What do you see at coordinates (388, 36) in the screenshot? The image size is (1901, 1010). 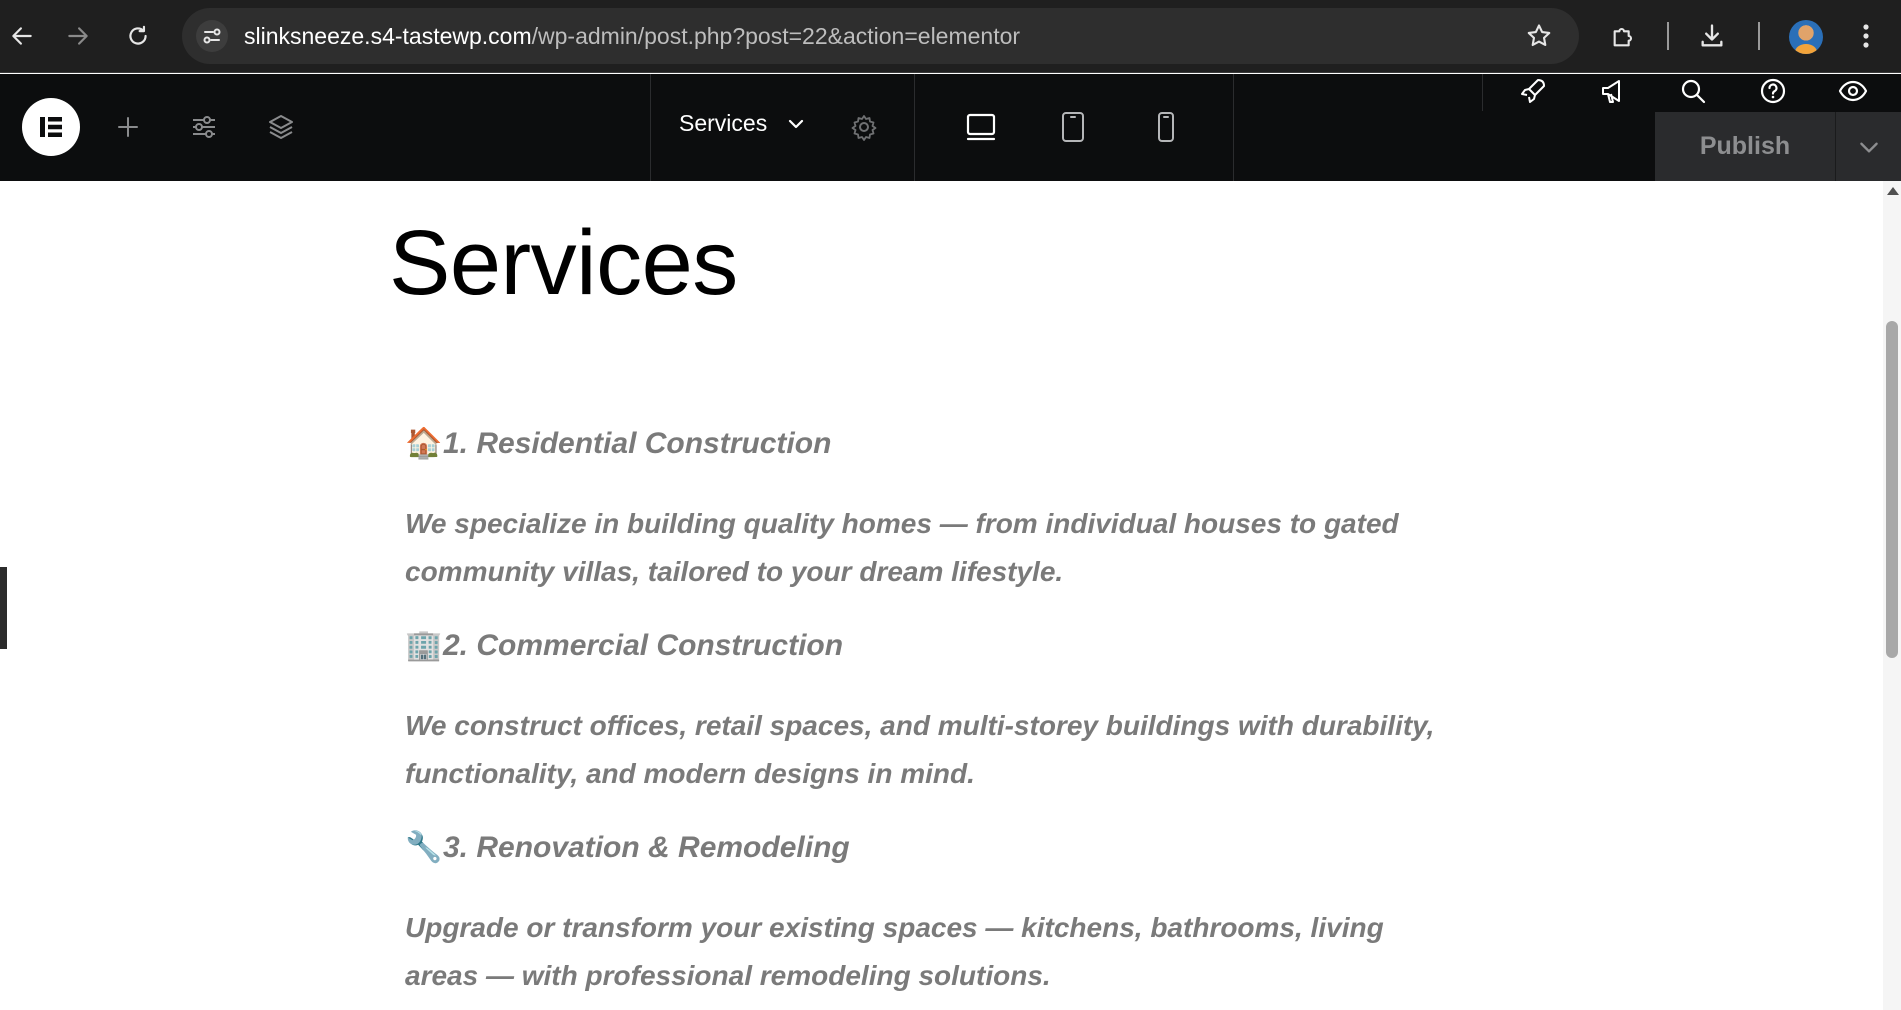 I see `url-host: slinksneeze.s4-tastewp.com` at bounding box center [388, 36].